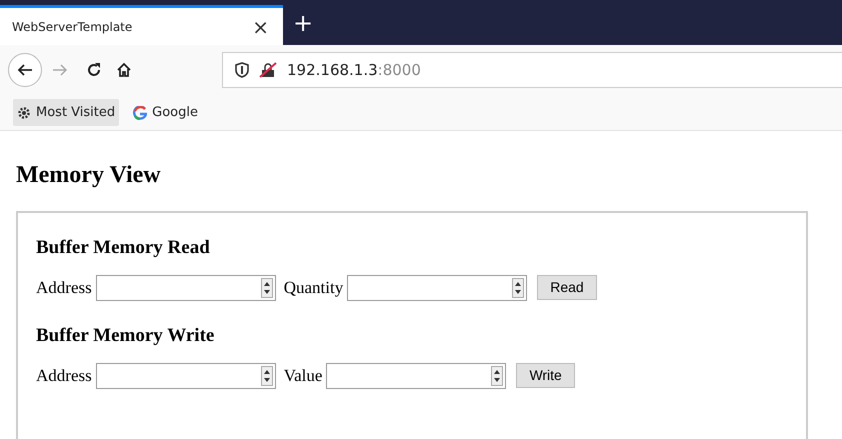 Image resolution: width=842 pixels, height=439 pixels. What do you see at coordinates (399, 70) in the screenshot?
I see `url-port-text: :8000` at bounding box center [399, 70].